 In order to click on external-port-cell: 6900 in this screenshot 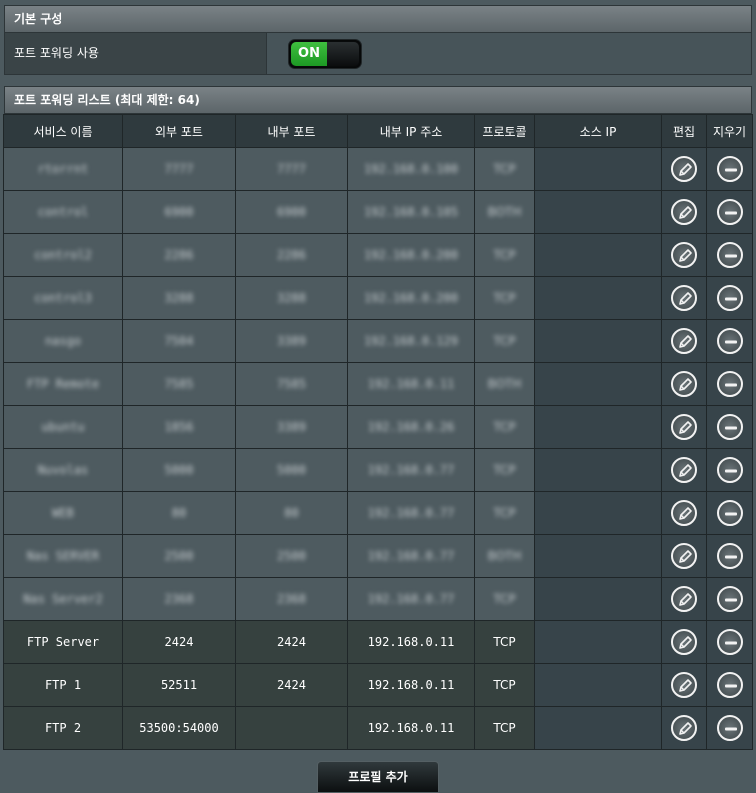, I will do `click(179, 212)`.